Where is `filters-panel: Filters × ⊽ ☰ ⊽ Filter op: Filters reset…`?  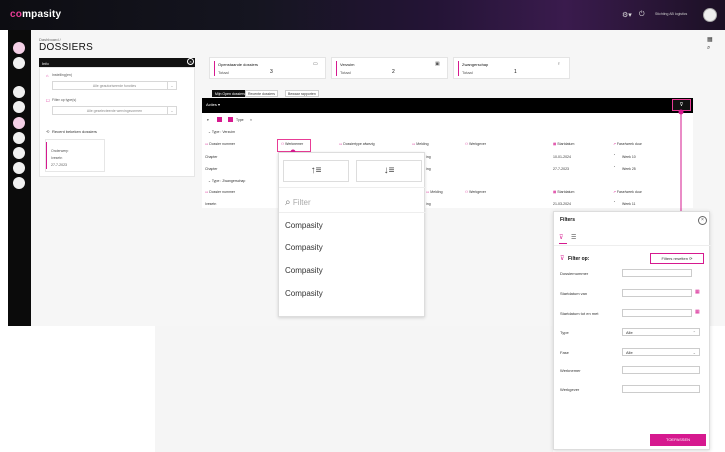
filters-panel: Filters × ⊽ ☰ ⊽ Filter op: Filters reset… is located at coordinates (632, 330).